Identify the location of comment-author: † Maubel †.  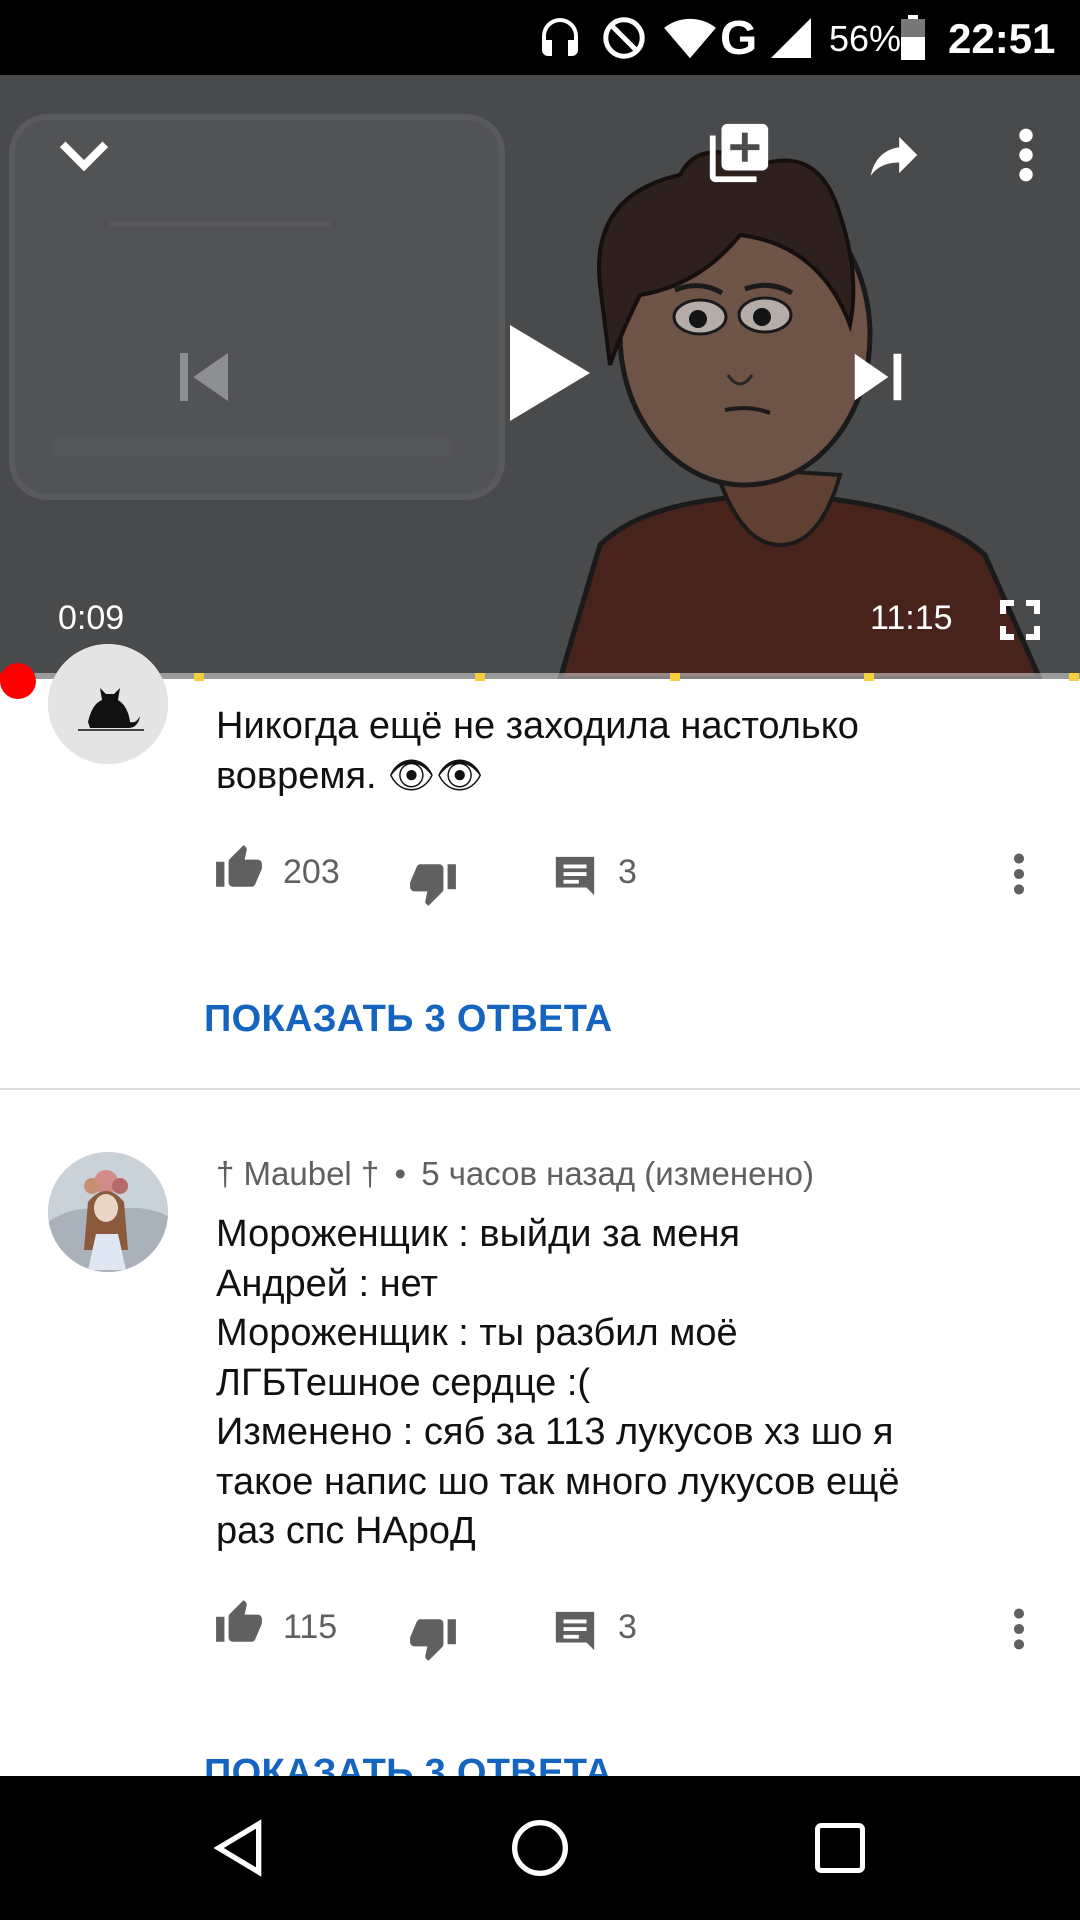
(297, 1173).